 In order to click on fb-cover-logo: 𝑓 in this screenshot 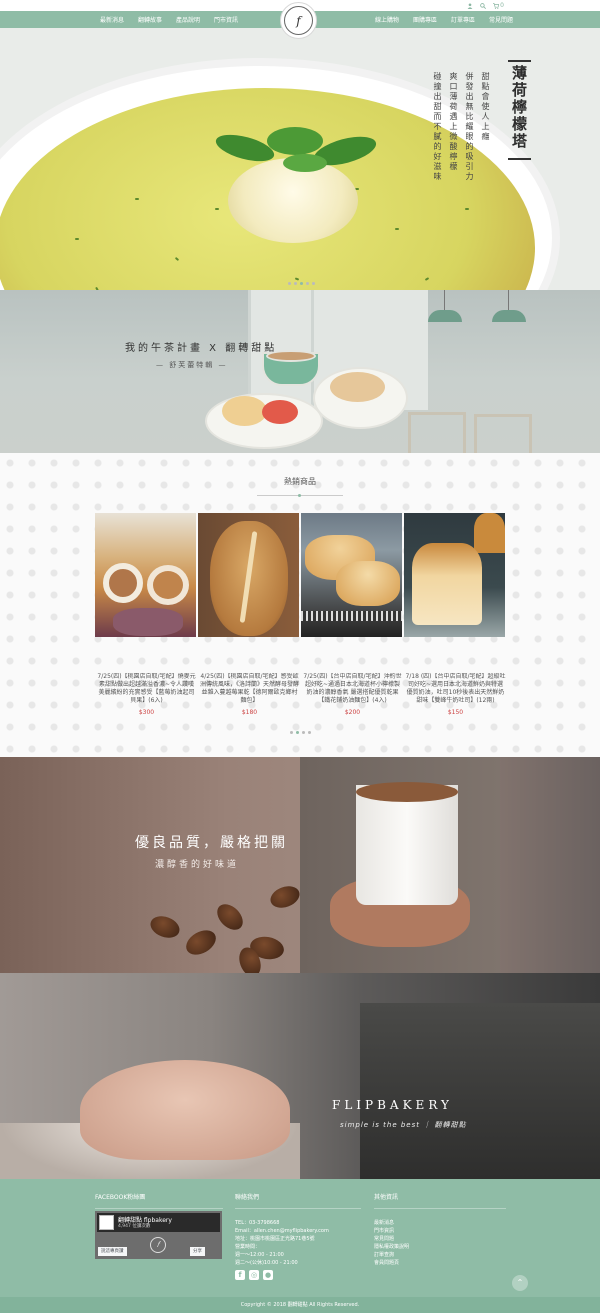, I will do `click(158, 1245)`.